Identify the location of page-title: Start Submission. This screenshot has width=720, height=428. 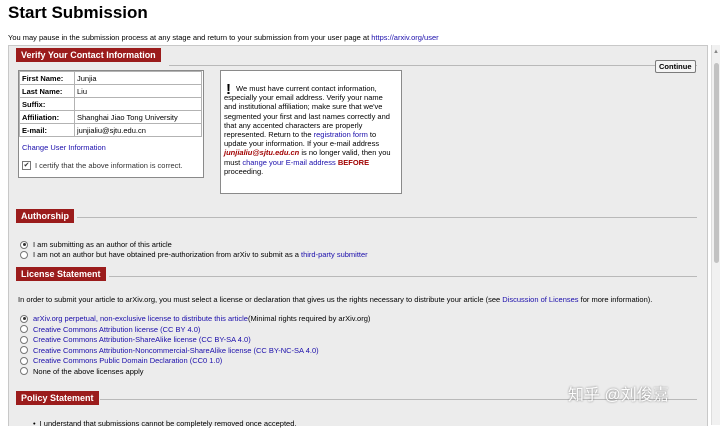
(78, 12).